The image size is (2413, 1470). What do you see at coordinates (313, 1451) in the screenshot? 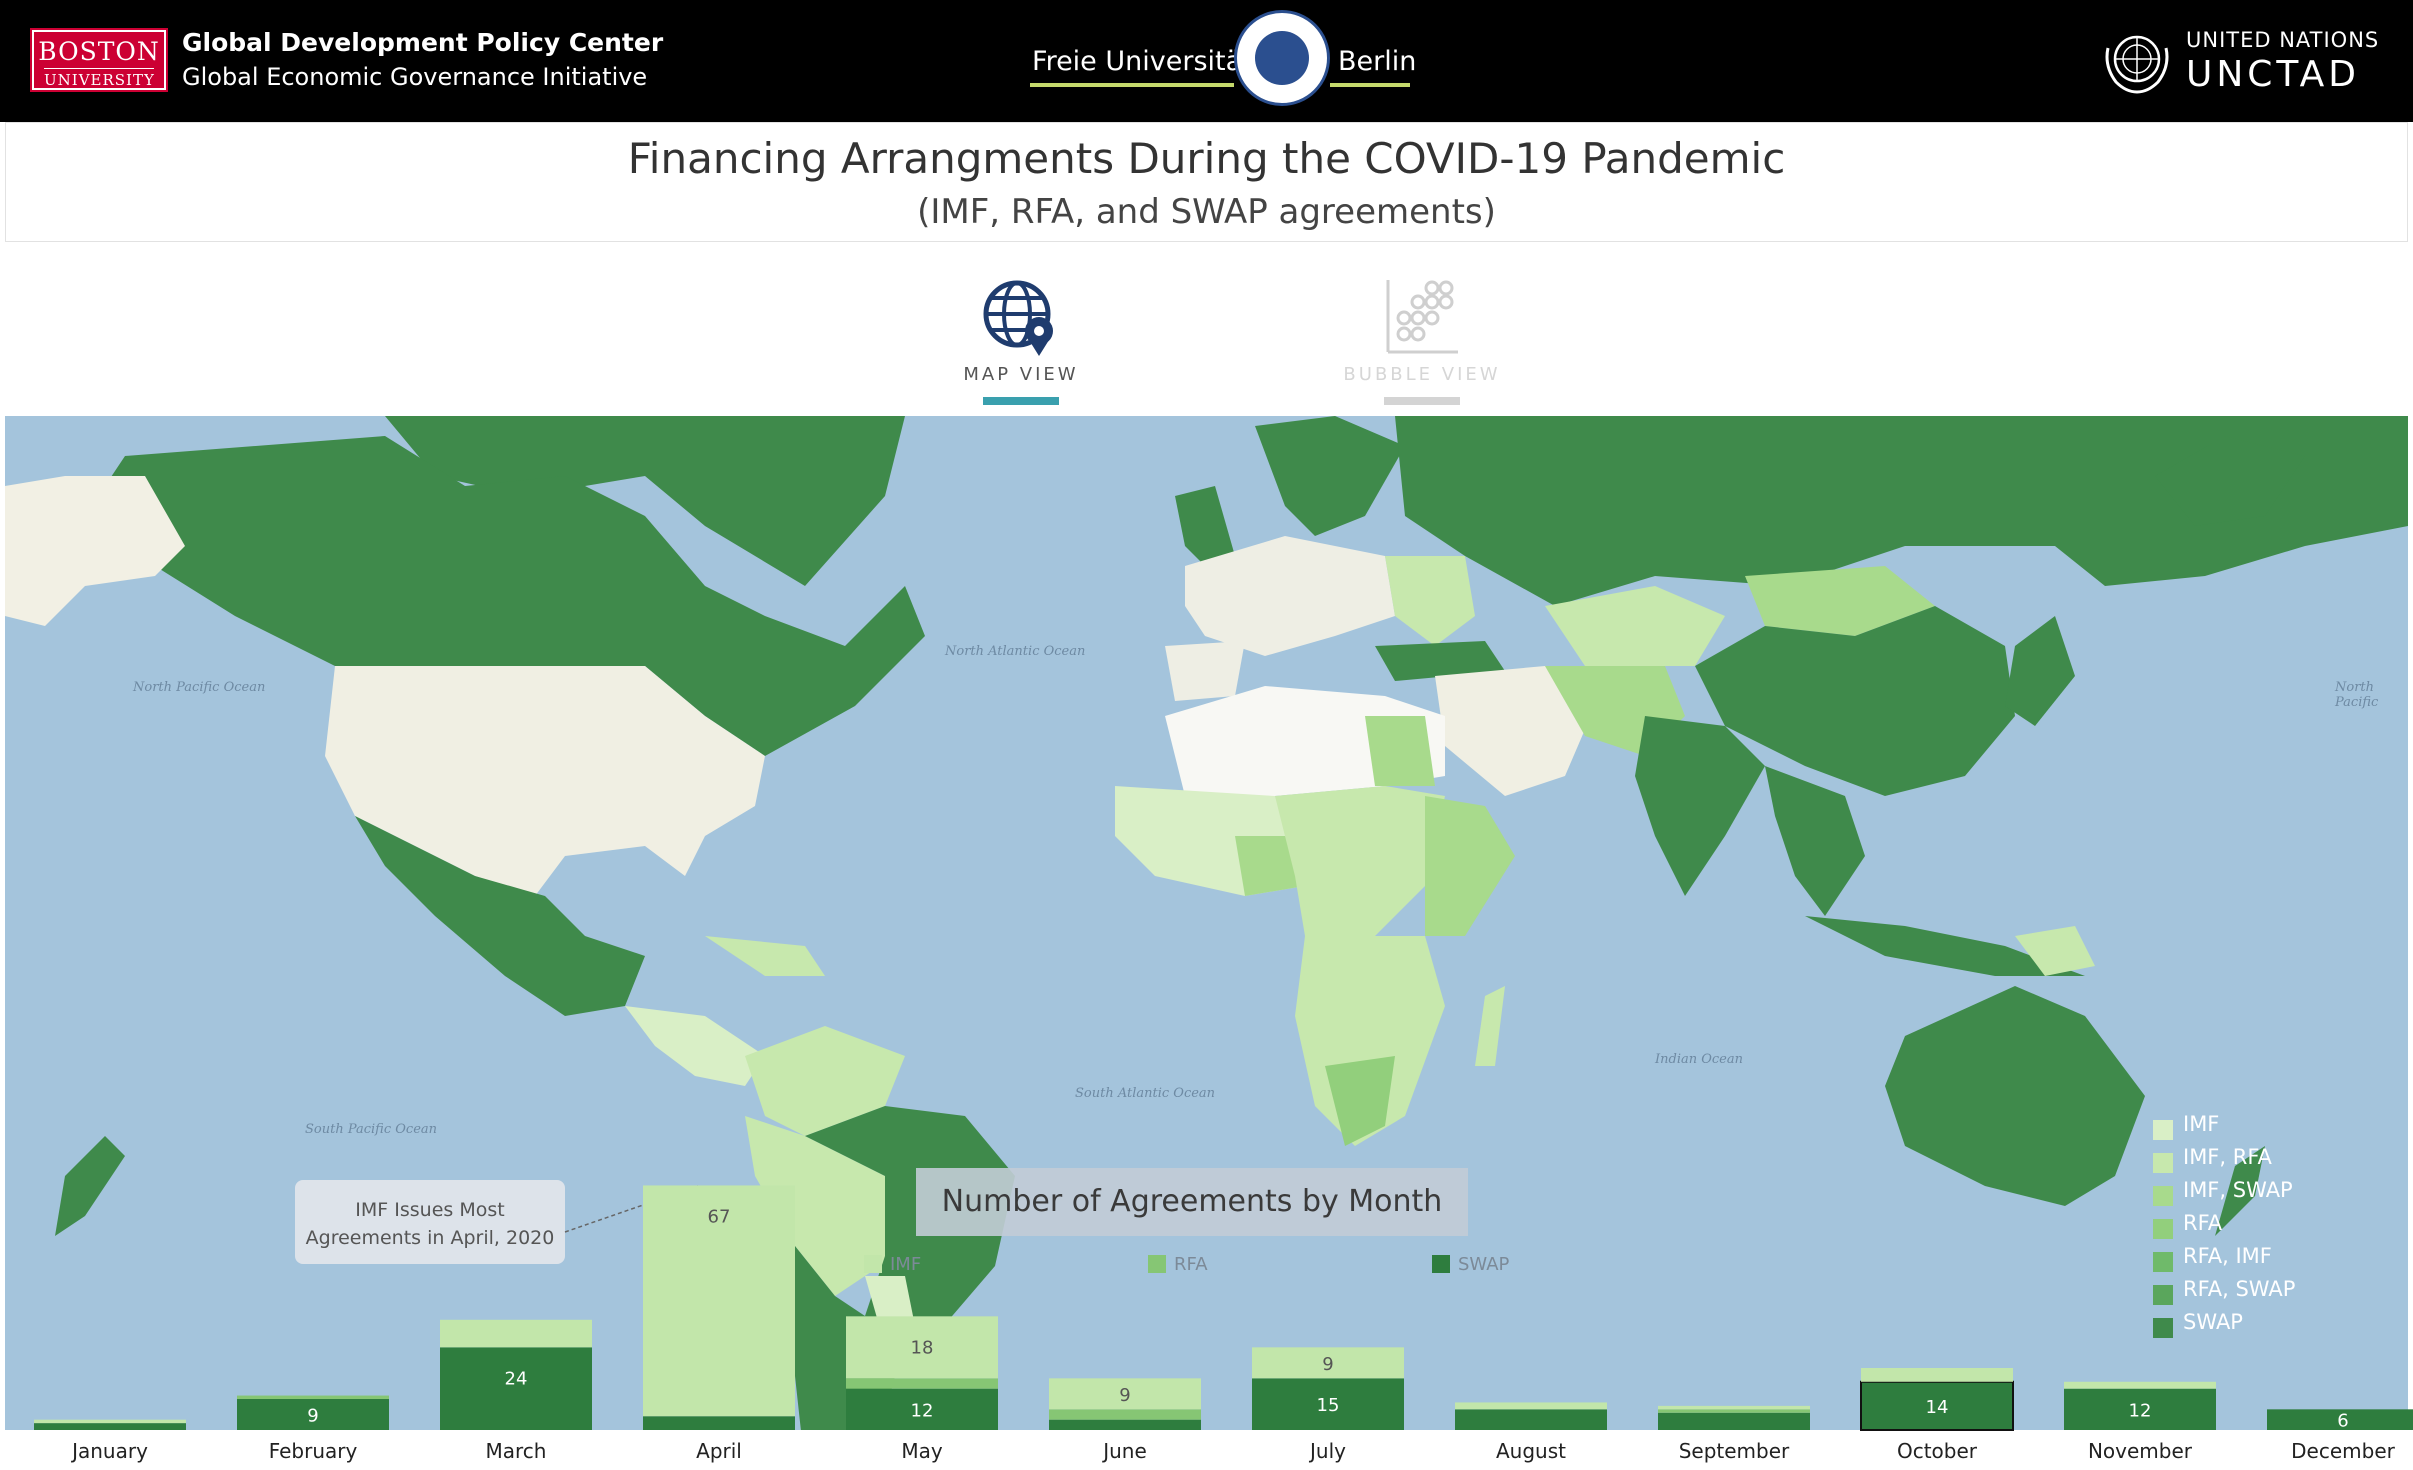
I see `x-tick-label: February` at bounding box center [313, 1451].